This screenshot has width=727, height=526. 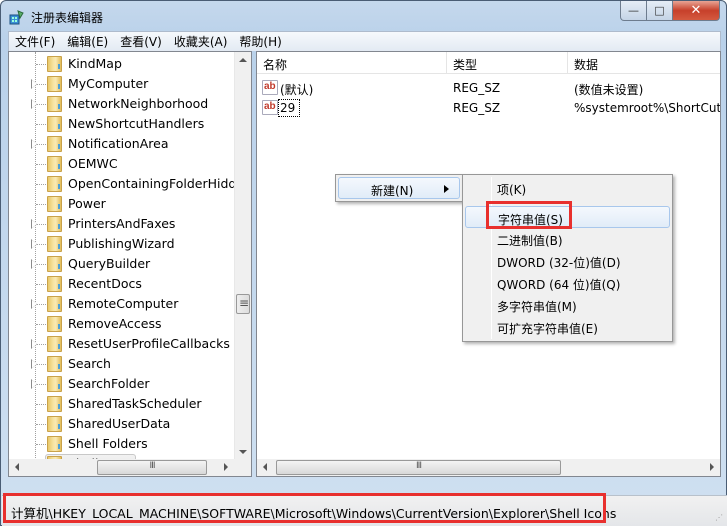 I want to click on tree-vertical-scroll-thumb, so click(x=243, y=304).